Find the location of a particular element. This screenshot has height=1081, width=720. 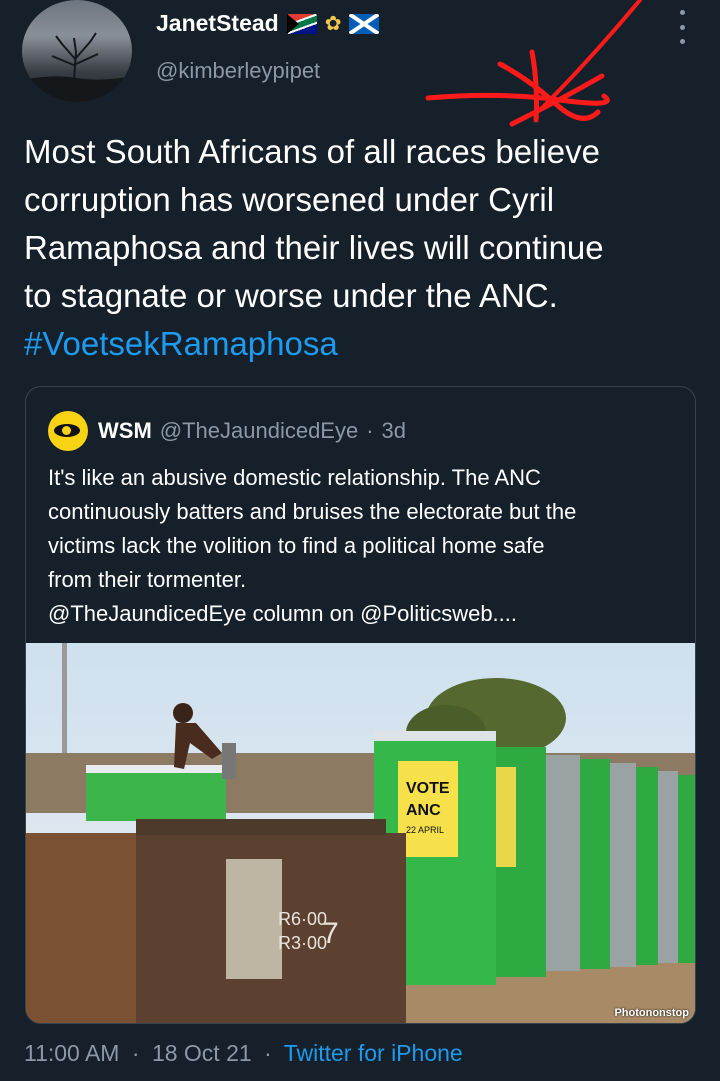

author-avatar is located at coordinates (77, 51).